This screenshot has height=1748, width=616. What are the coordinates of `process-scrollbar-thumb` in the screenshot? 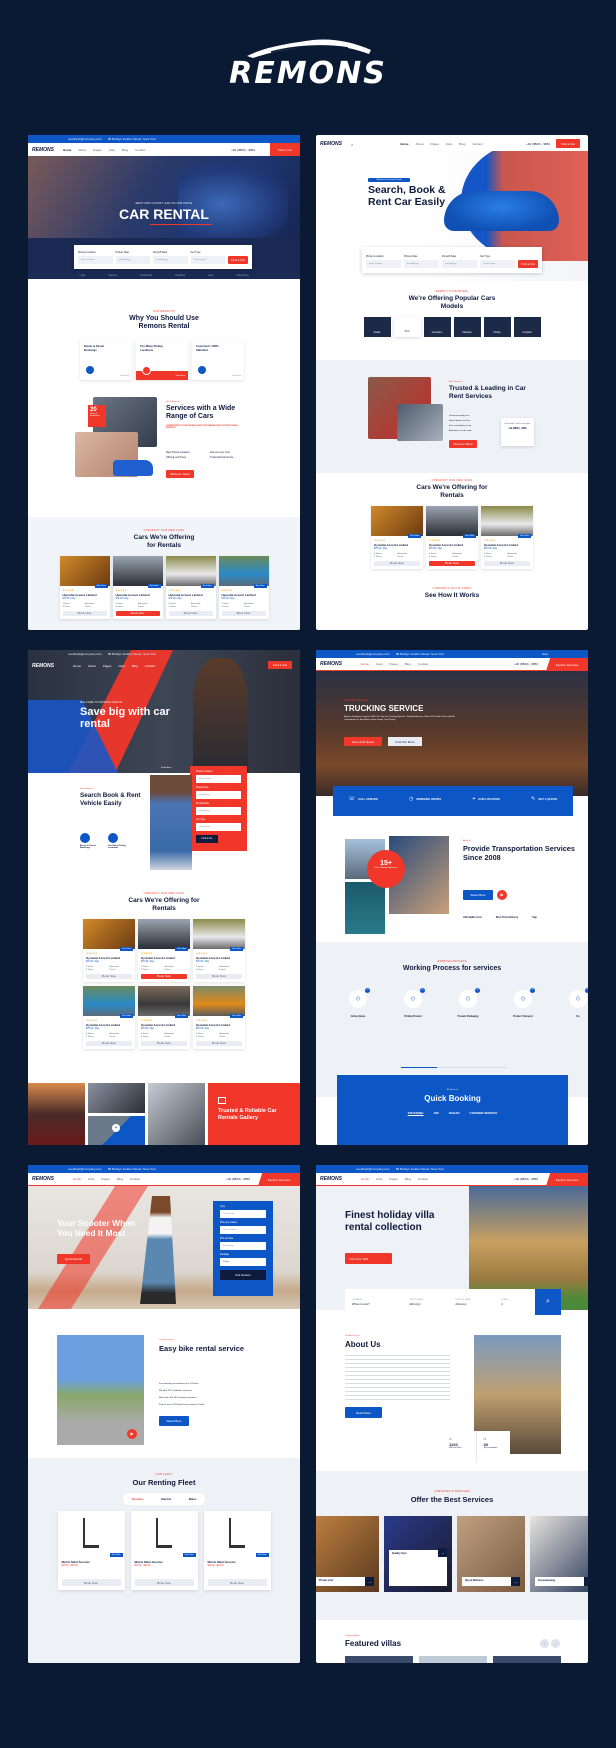 It's located at (419, 1067).